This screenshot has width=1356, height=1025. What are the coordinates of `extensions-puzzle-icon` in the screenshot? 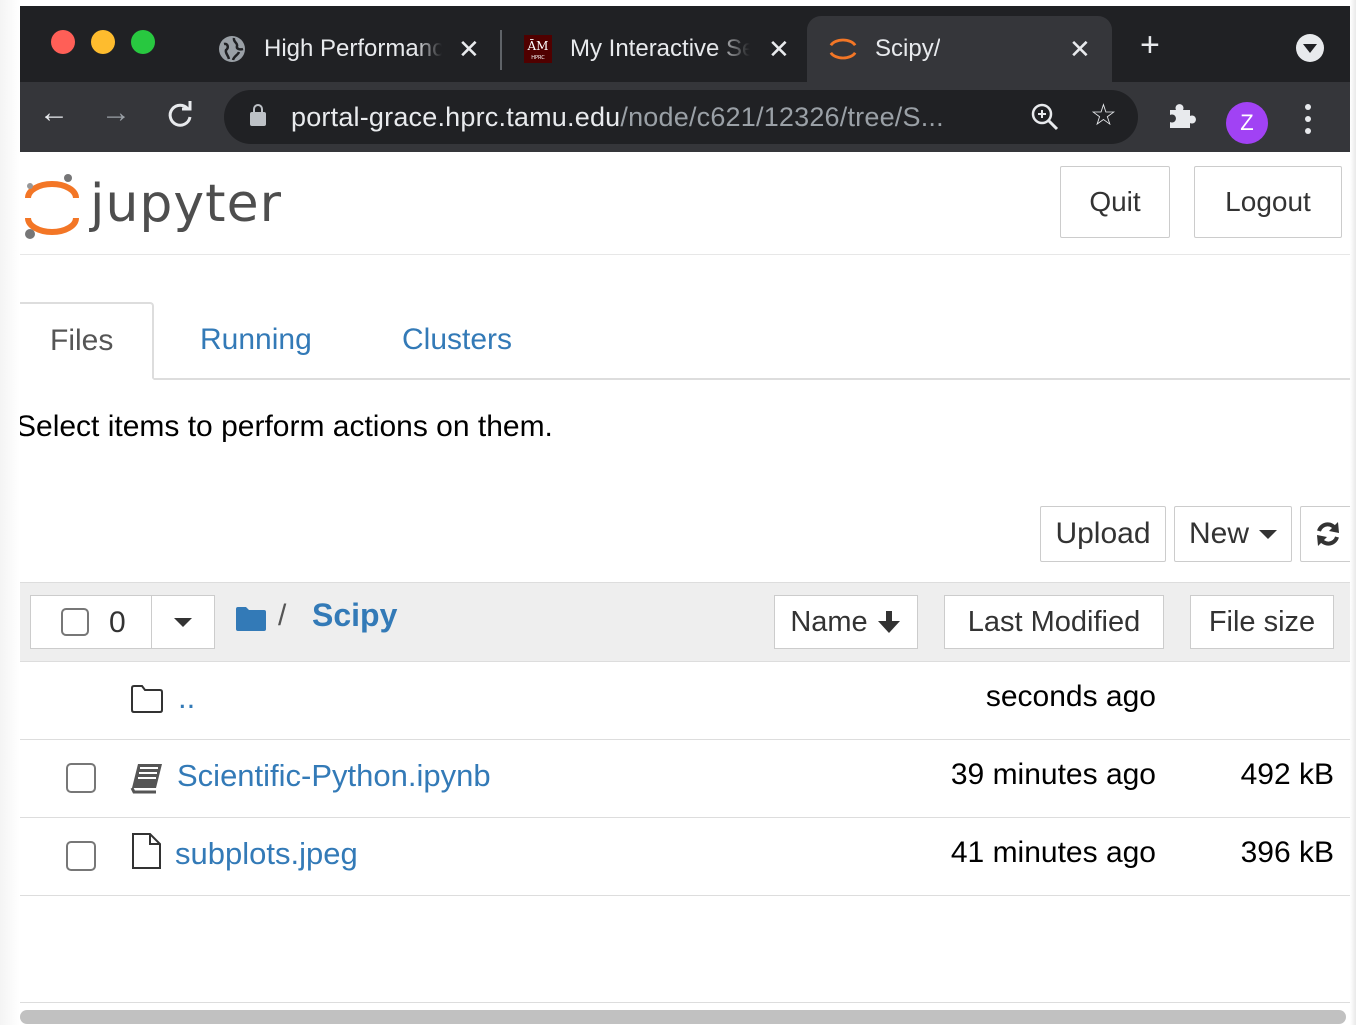 It's located at (1181, 119).